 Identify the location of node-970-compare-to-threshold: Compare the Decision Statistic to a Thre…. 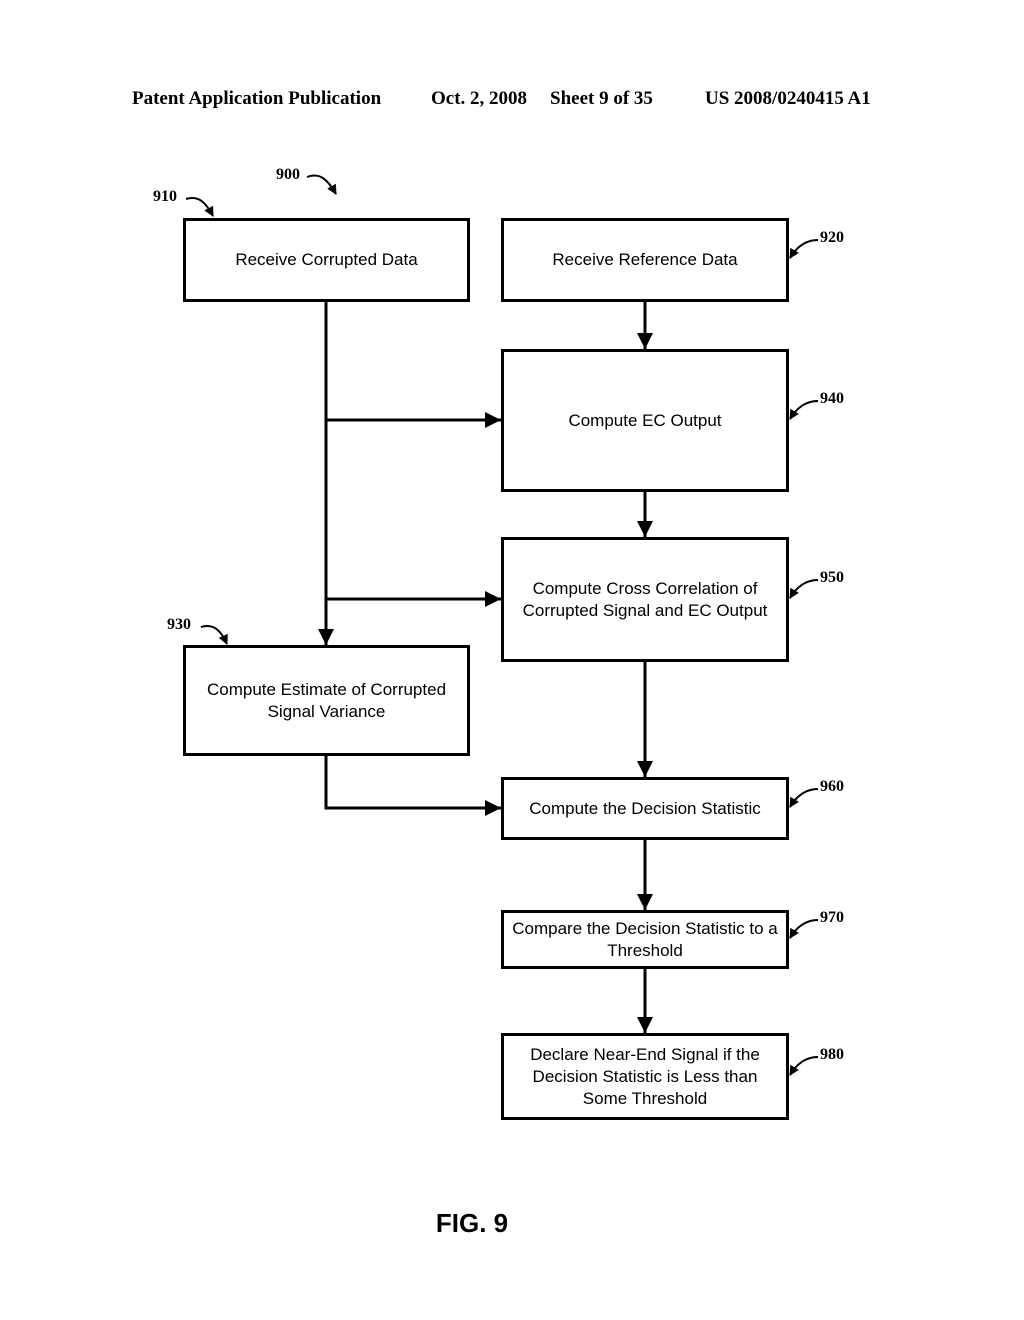
(645, 939).